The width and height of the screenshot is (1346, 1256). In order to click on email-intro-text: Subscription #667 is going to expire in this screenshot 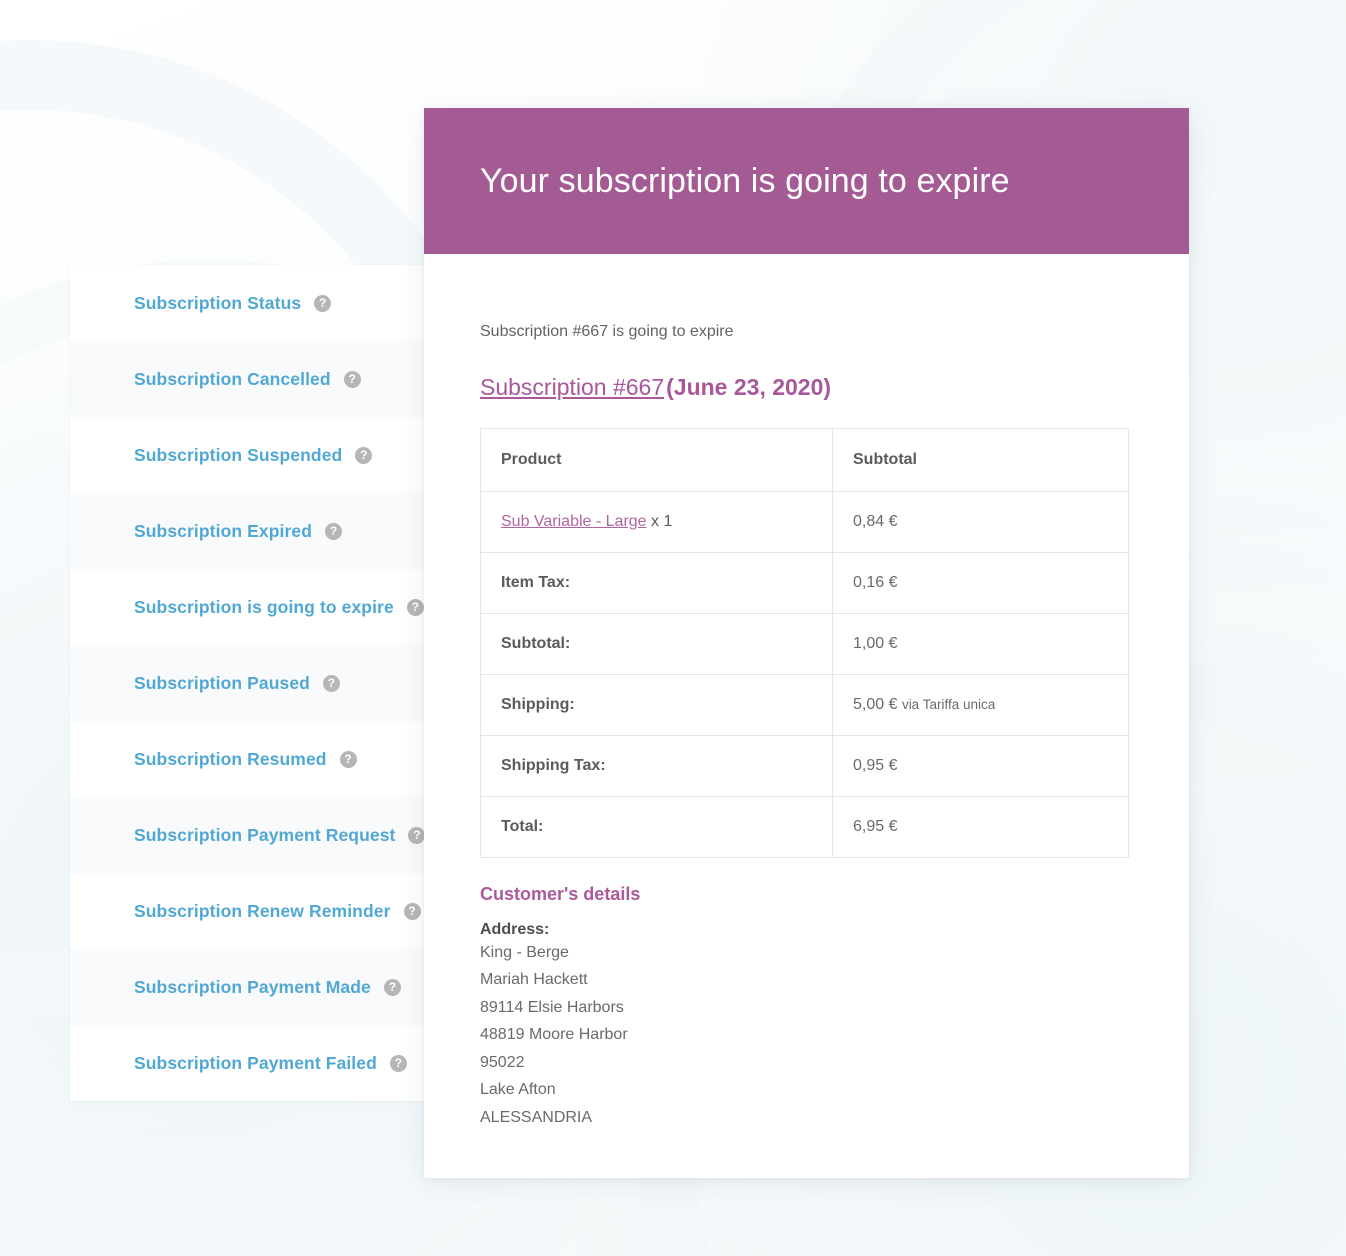, I will do `click(607, 331)`.